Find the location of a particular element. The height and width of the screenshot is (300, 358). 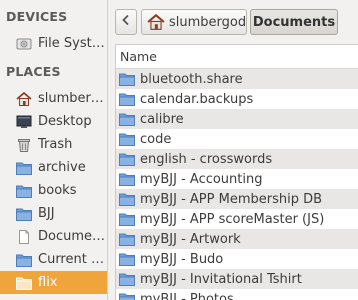

file-row: myBJJ - APP scoreMaster (JS) is located at coordinates (237, 219).